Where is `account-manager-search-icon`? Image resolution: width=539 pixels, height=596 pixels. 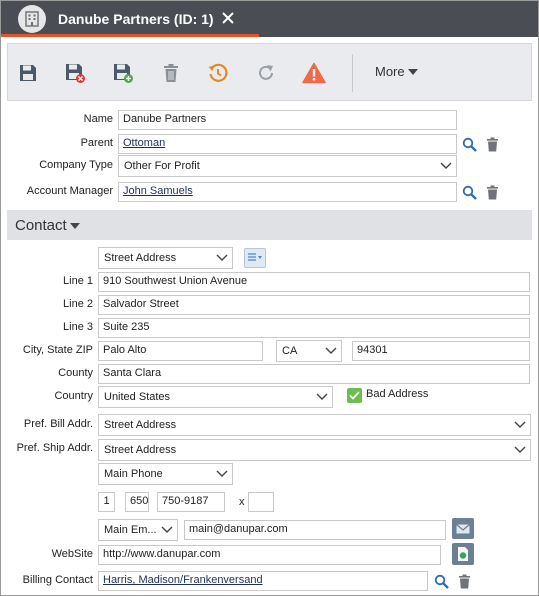 account-manager-search-icon is located at coordinates (469, 192).